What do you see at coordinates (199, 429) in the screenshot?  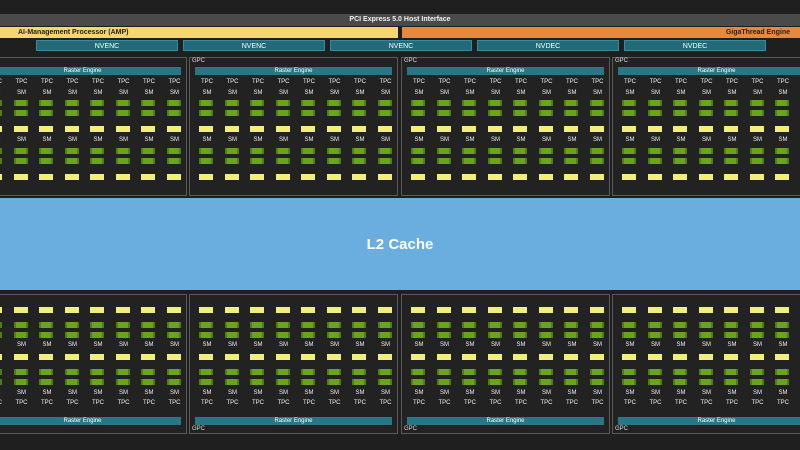 I see `gpc-label: GPC` at bounding box center [199, 429].